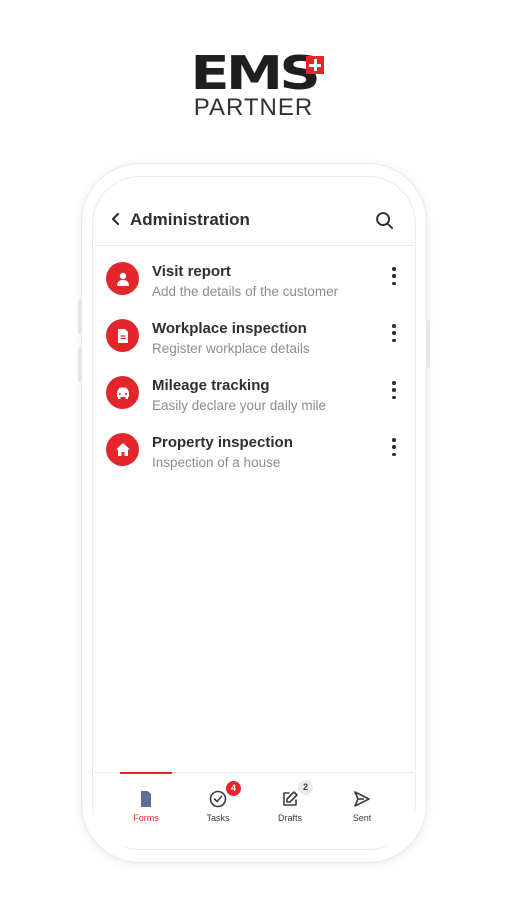 The image size is (507, 900). I want to click on ems-logo-mark: EMS, so click(257, 73).